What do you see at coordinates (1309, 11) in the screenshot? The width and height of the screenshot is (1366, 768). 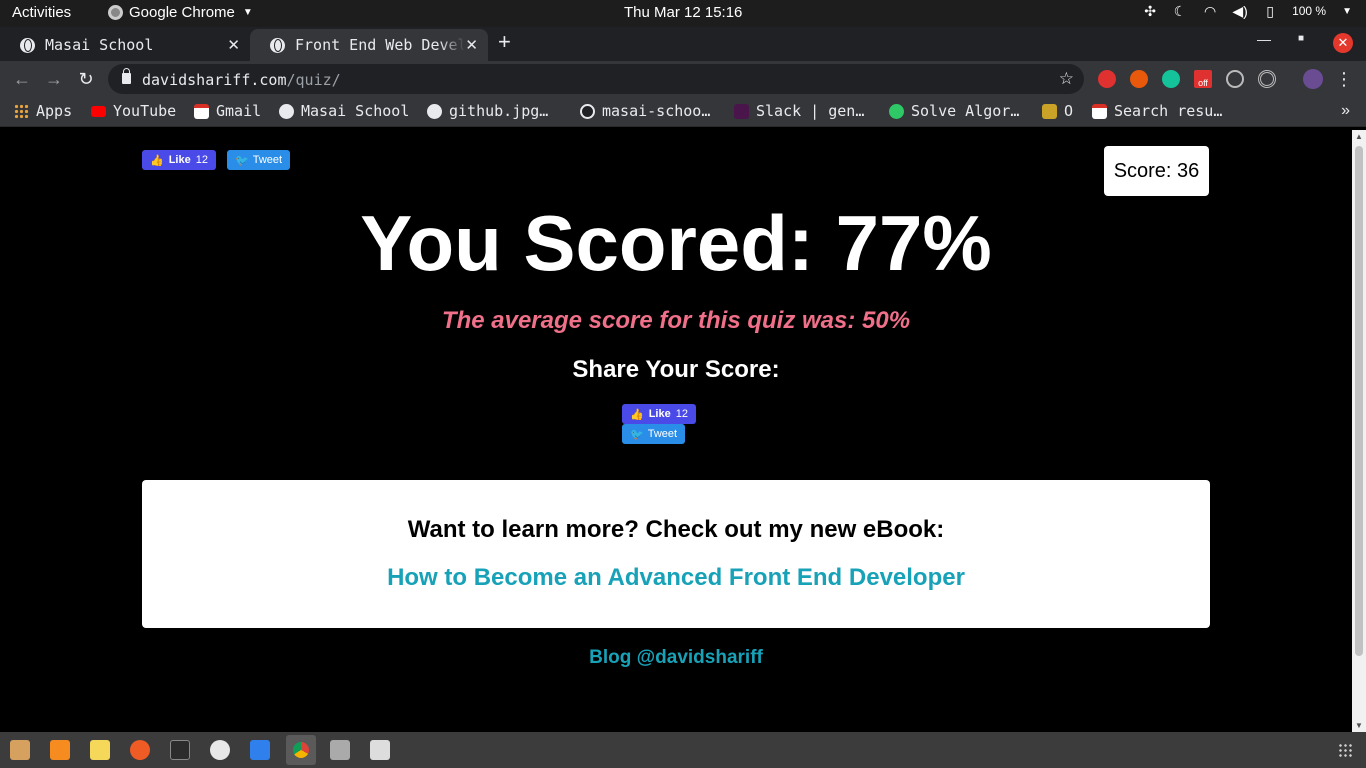 I see `battery-percentage: 100 %` at bounding box center [1309, 11].